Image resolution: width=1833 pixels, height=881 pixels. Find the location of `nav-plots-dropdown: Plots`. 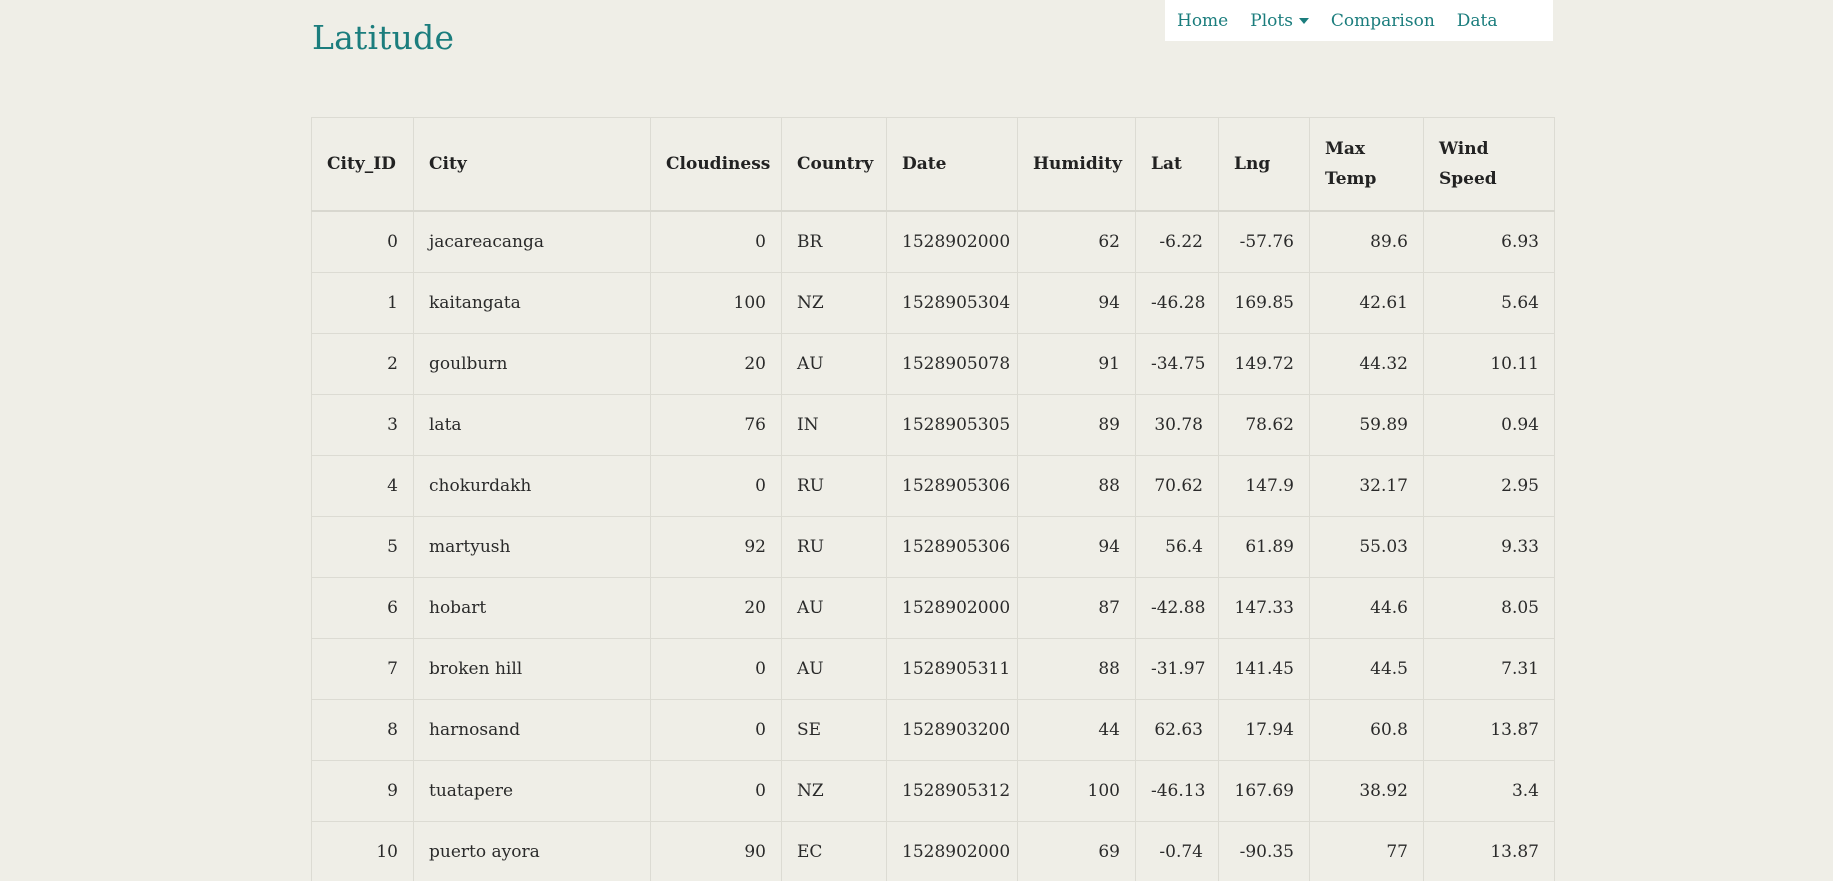

nav-plots-dropdown: Plots is located at coordinates (1279, 21).